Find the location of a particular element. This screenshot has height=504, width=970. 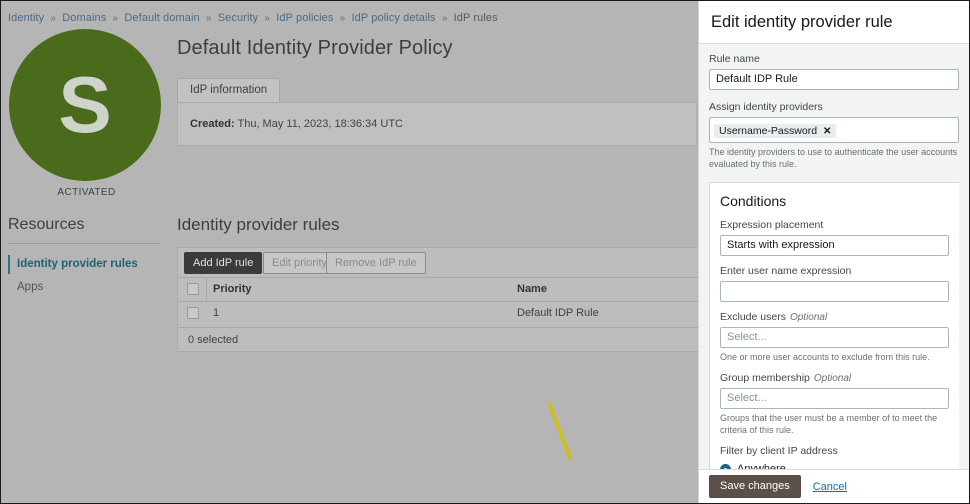

panel-footer: Save changes Cancel is located at coordinates (834, 486).